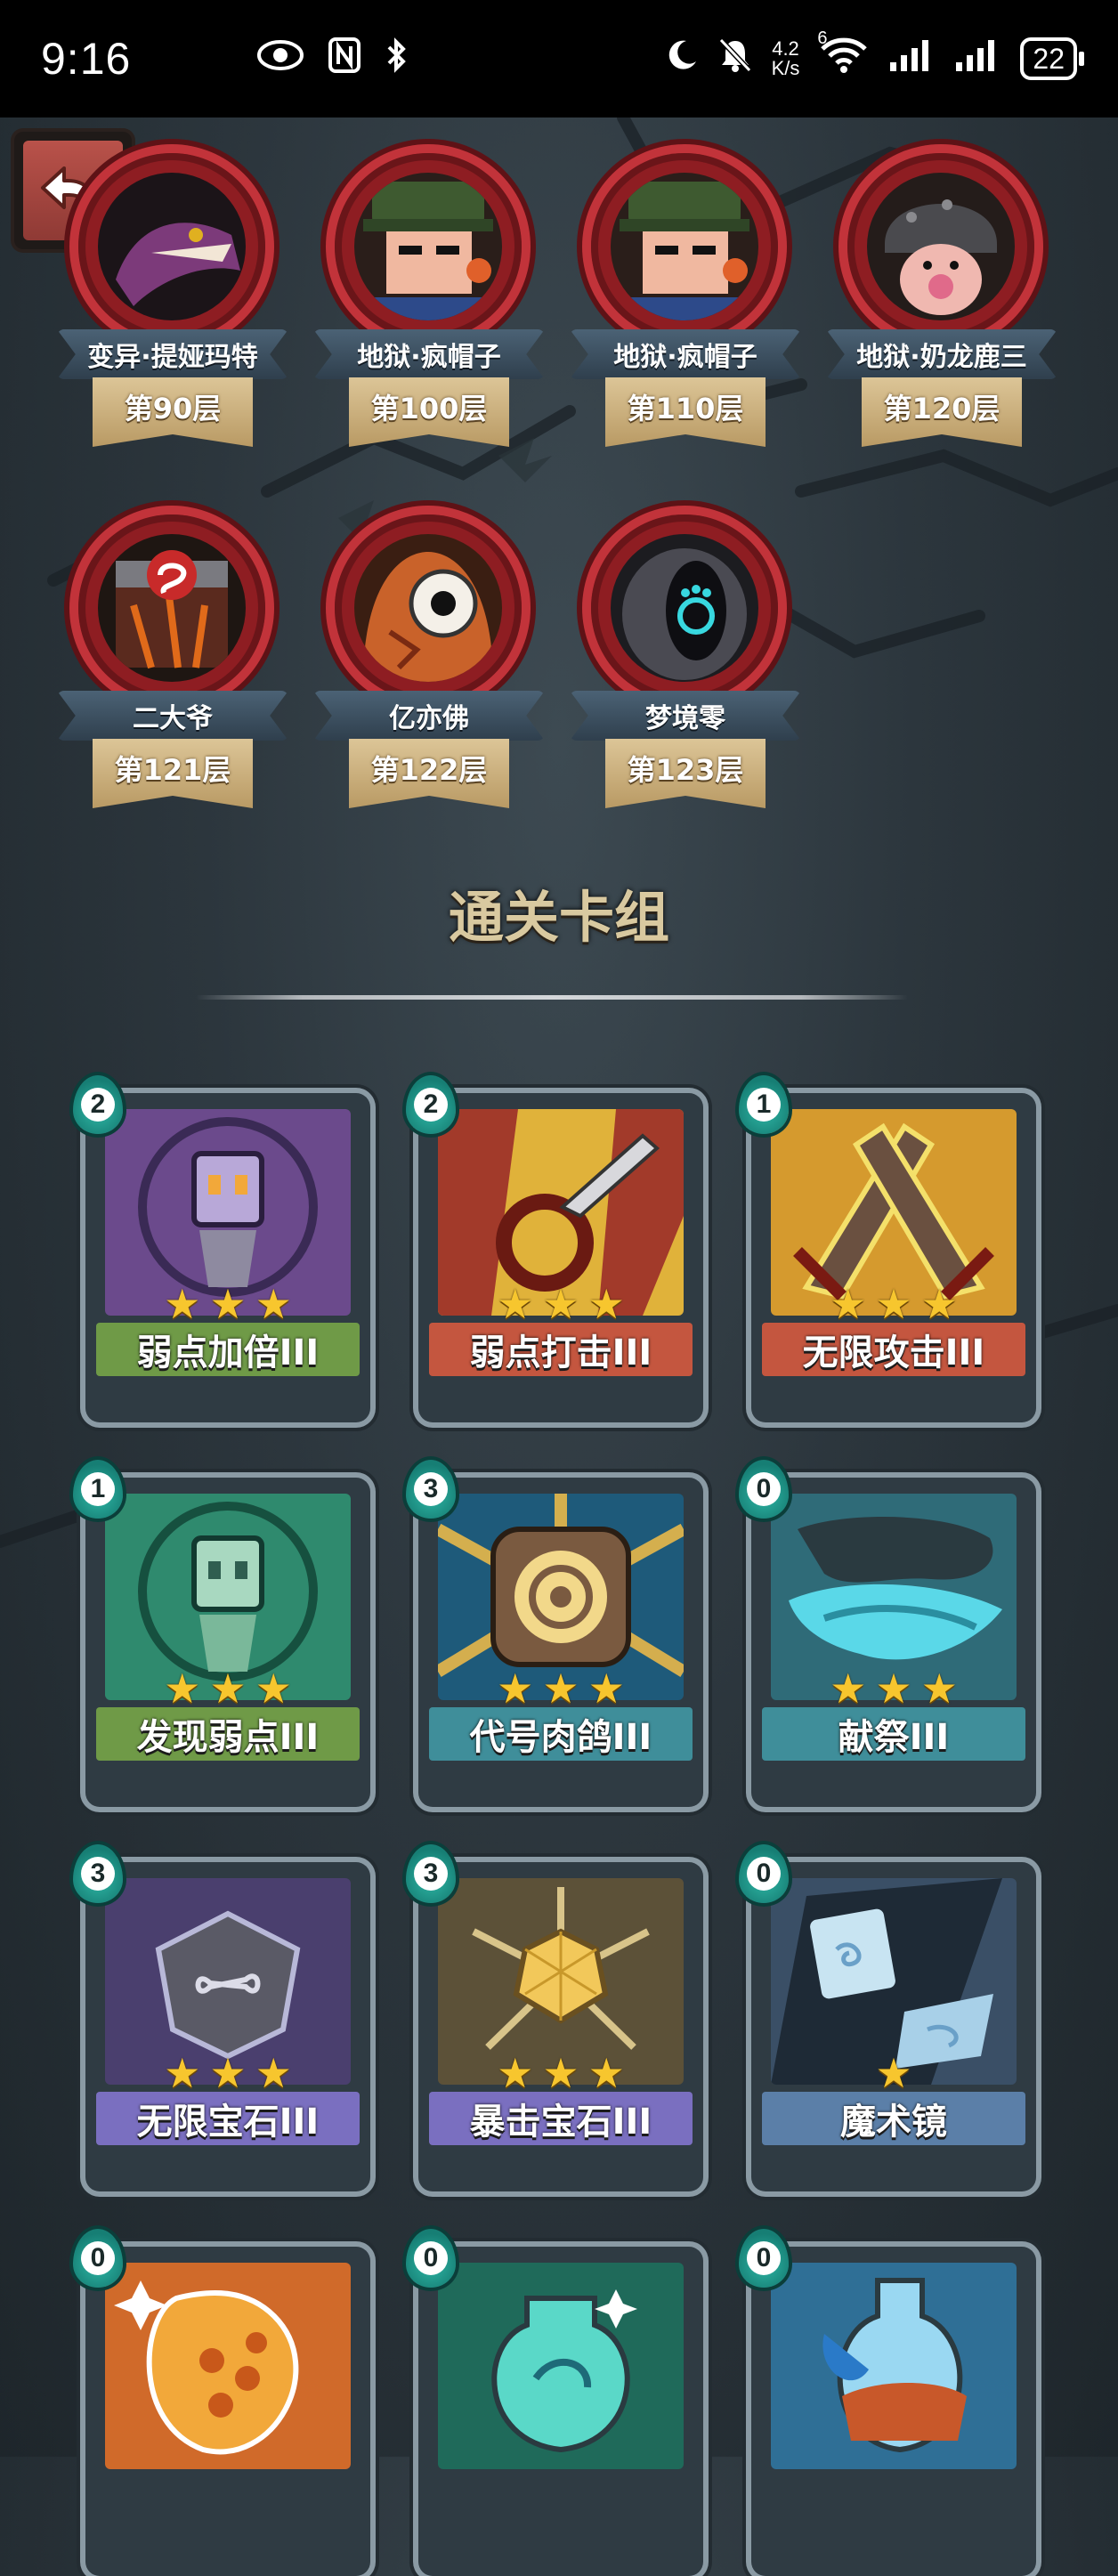 This screenshot has height=2576, width=1118. Describe the element at coordinates (892, 1633) in the screenshot. I see `card-item: ★ ★ ★ 献祭III 0` at that location.